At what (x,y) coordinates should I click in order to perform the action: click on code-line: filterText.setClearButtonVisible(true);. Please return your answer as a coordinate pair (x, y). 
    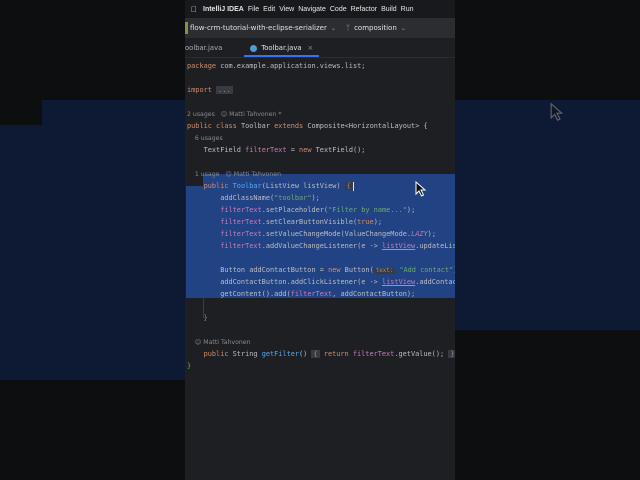
    Looking at the image, I should click on (284, 222).